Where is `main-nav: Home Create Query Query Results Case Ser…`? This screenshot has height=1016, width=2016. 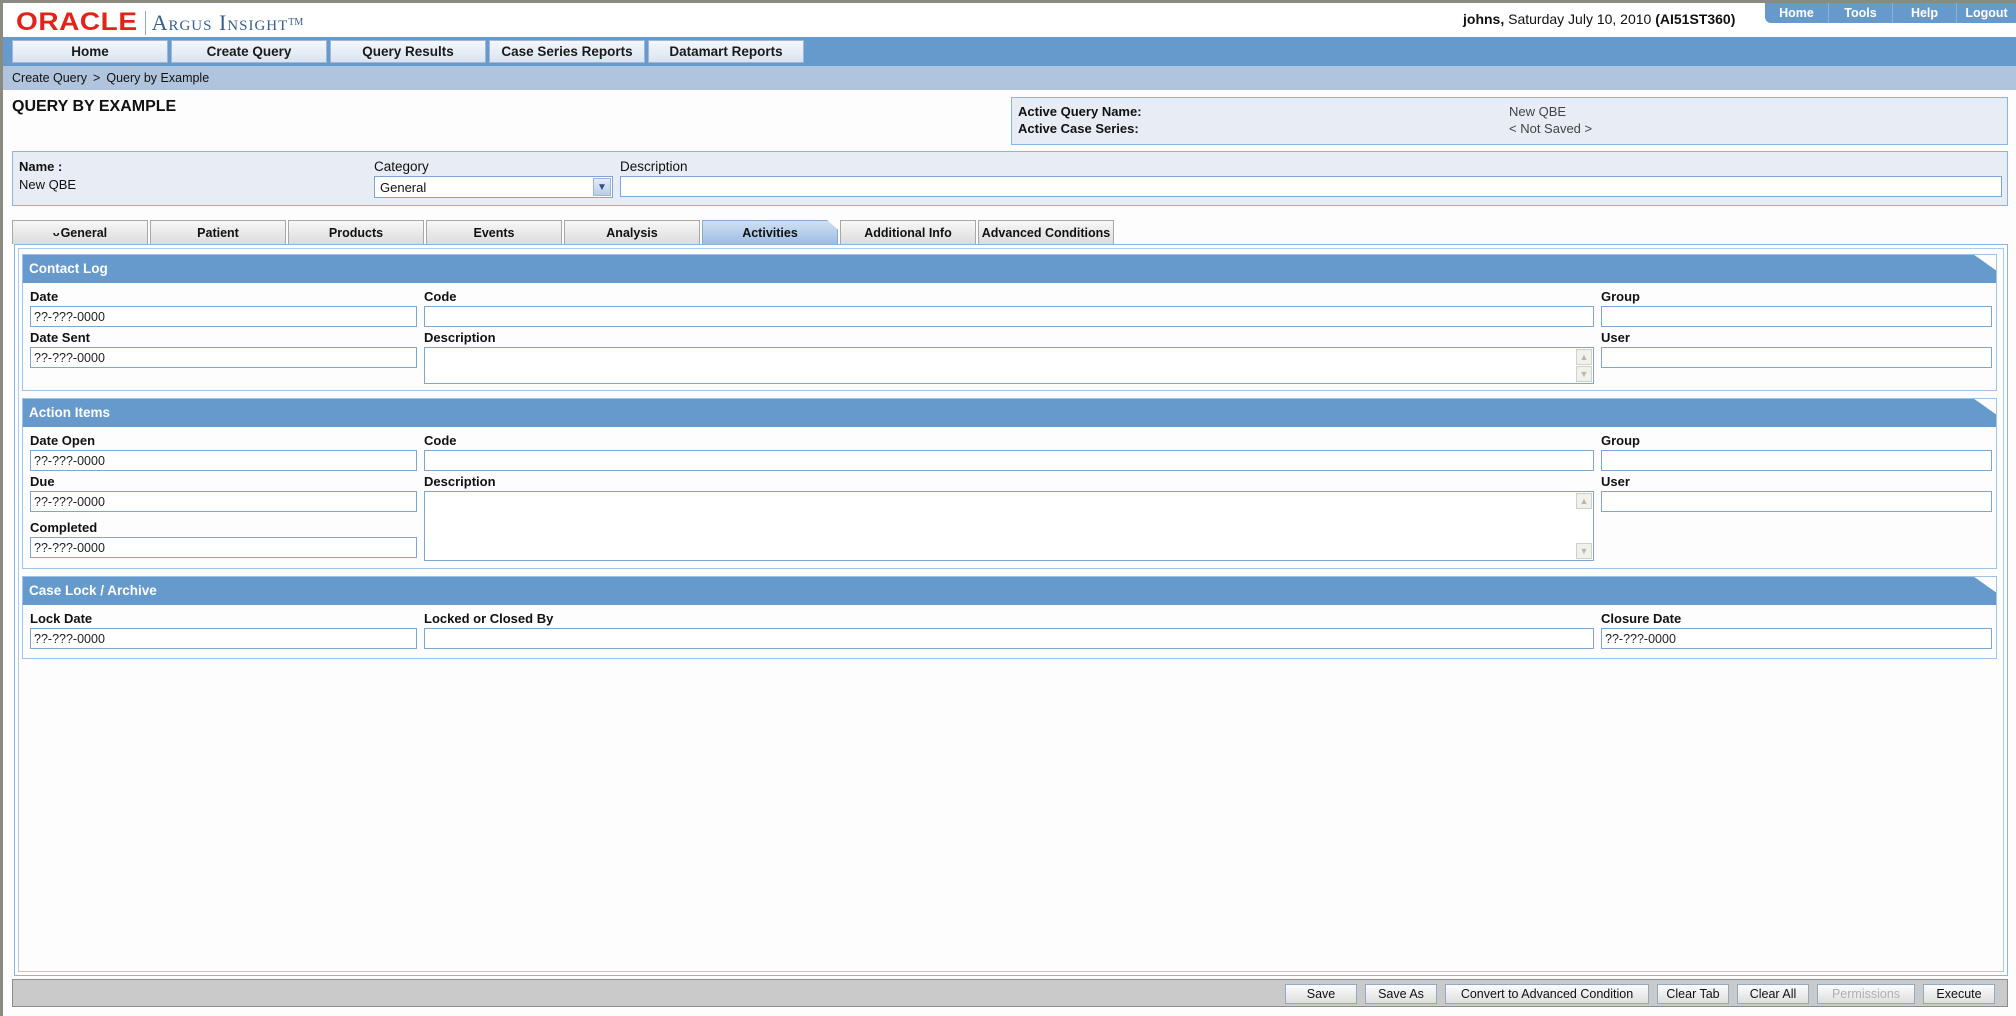
main-nav: Home Create Query Query Results Case Ser… is located at coordinates (1009, 51).